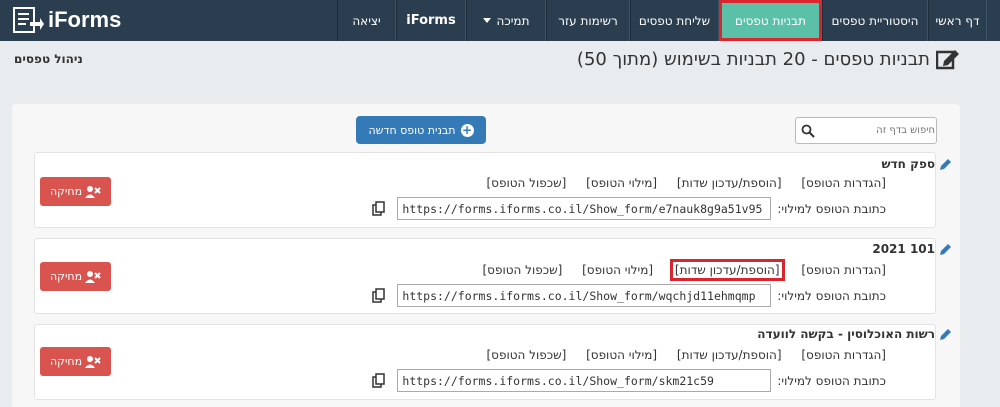 This screenshot has width=1000, height=407. What do you see at coordinates (854, 334) in the screenshot?
I see `form-title: רשות האוכלוסין - בקשה לוועדה` at bounding box center [854, 334].